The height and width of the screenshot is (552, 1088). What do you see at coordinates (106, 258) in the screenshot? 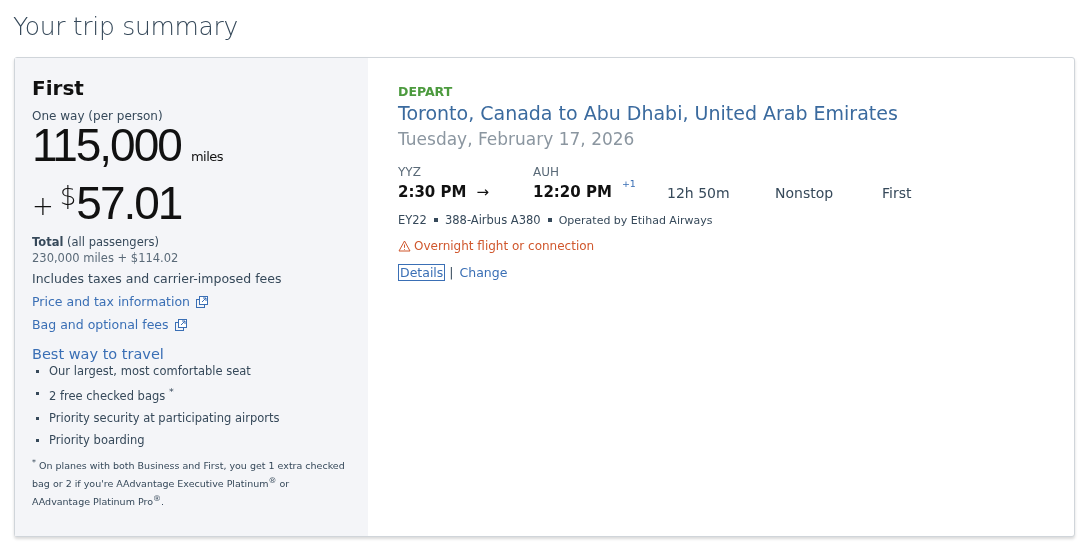
I see `total-value: 230,000 miles + $114.02` at bounding box center [106, 258].